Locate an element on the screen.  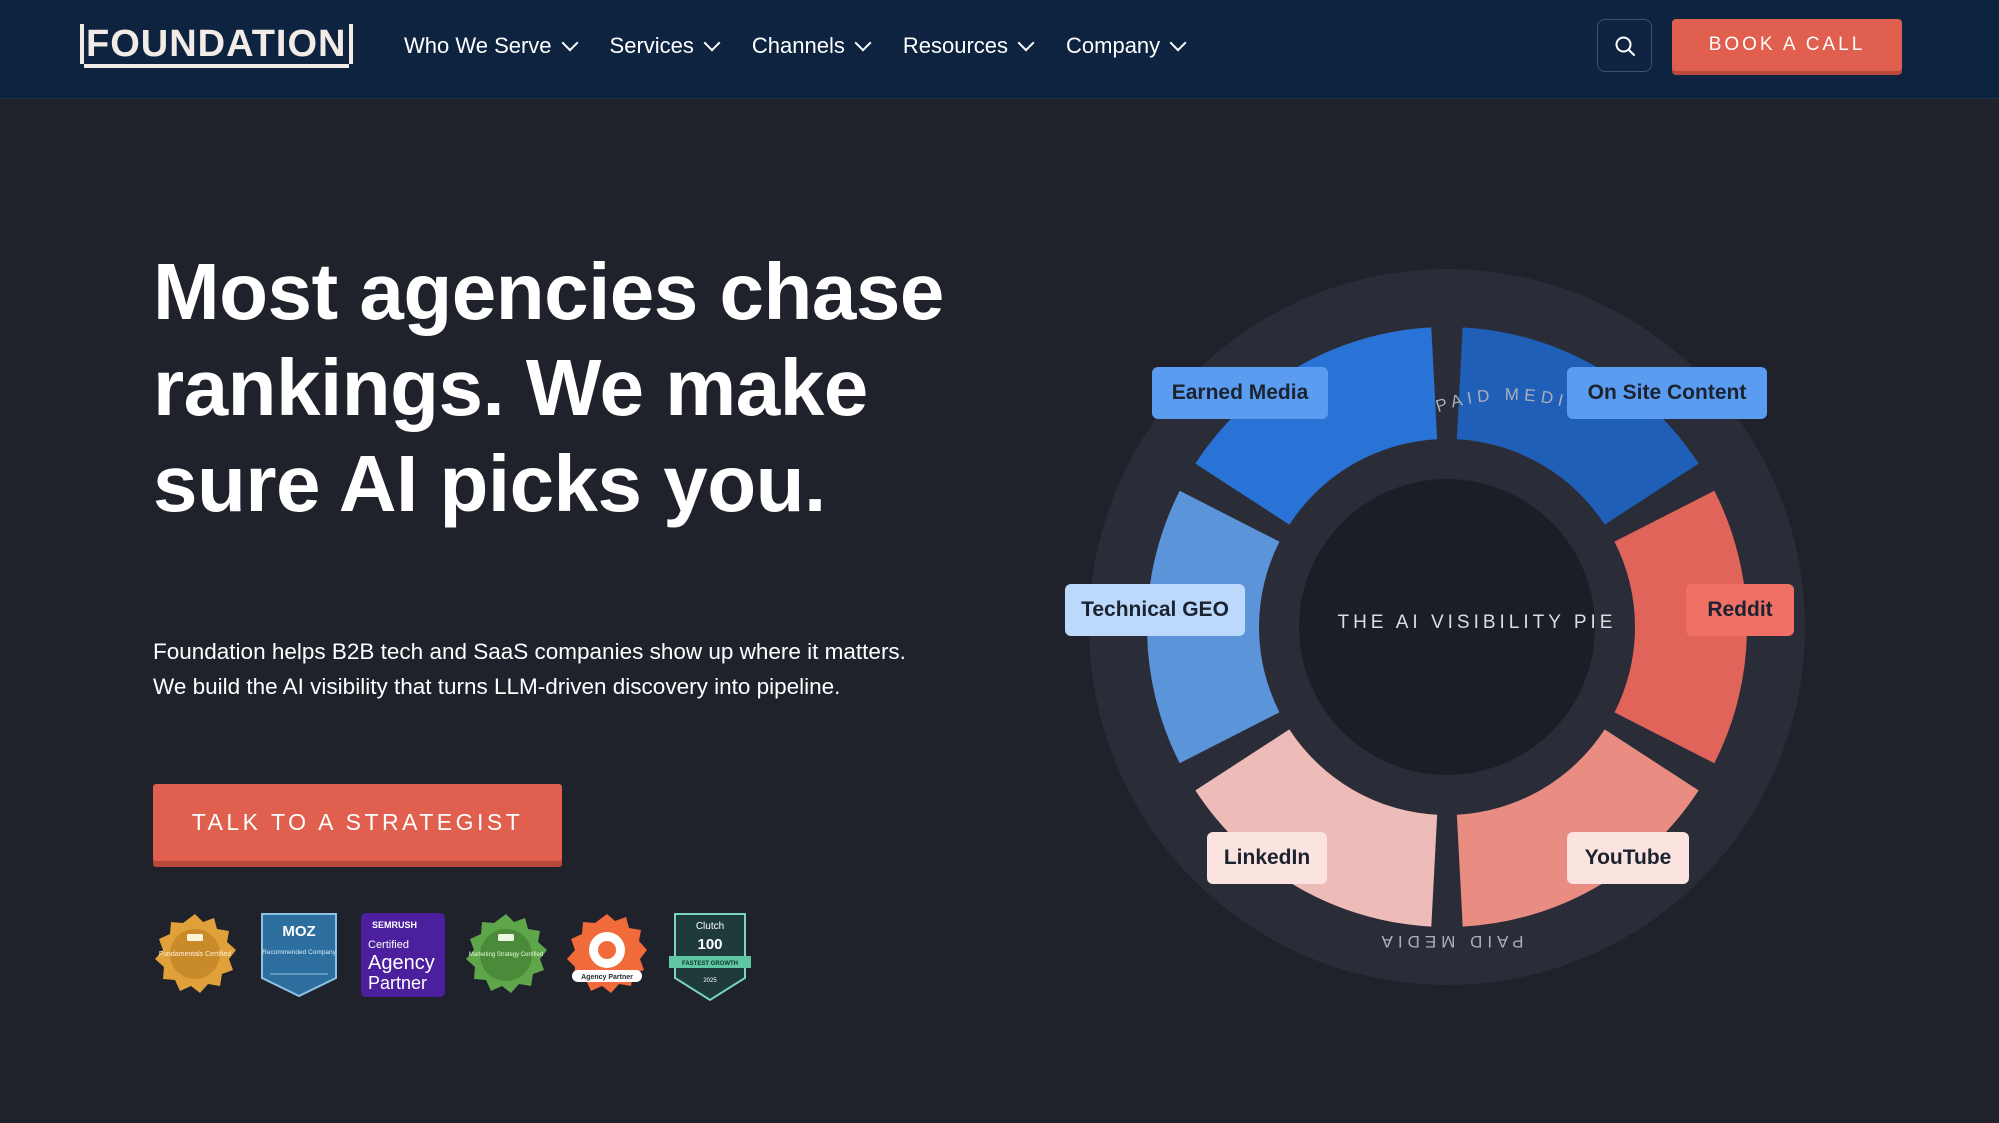
clutch-shield-icon: Clutch 100 FASTEST GROWTH 2025 is located at coordinates (710, 957).